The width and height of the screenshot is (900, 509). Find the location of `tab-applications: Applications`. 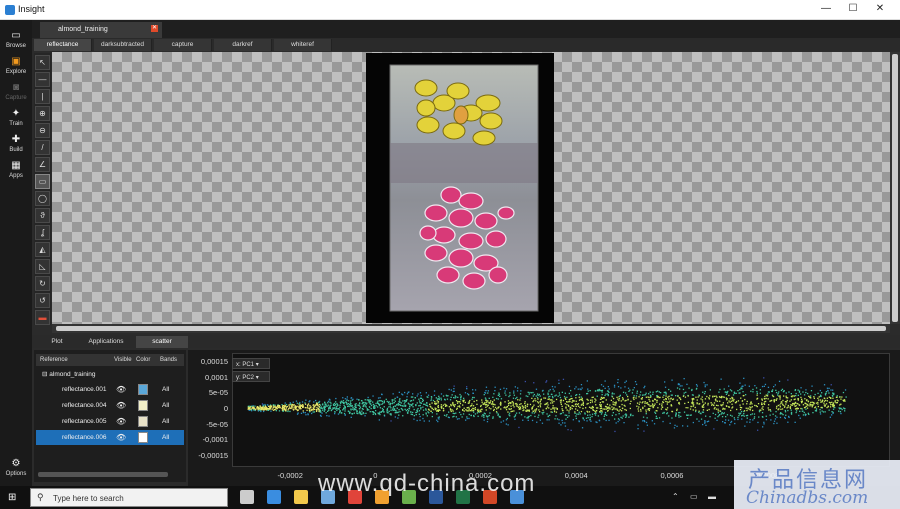

tab-applications: Applications is located at coordinates (106, 342).